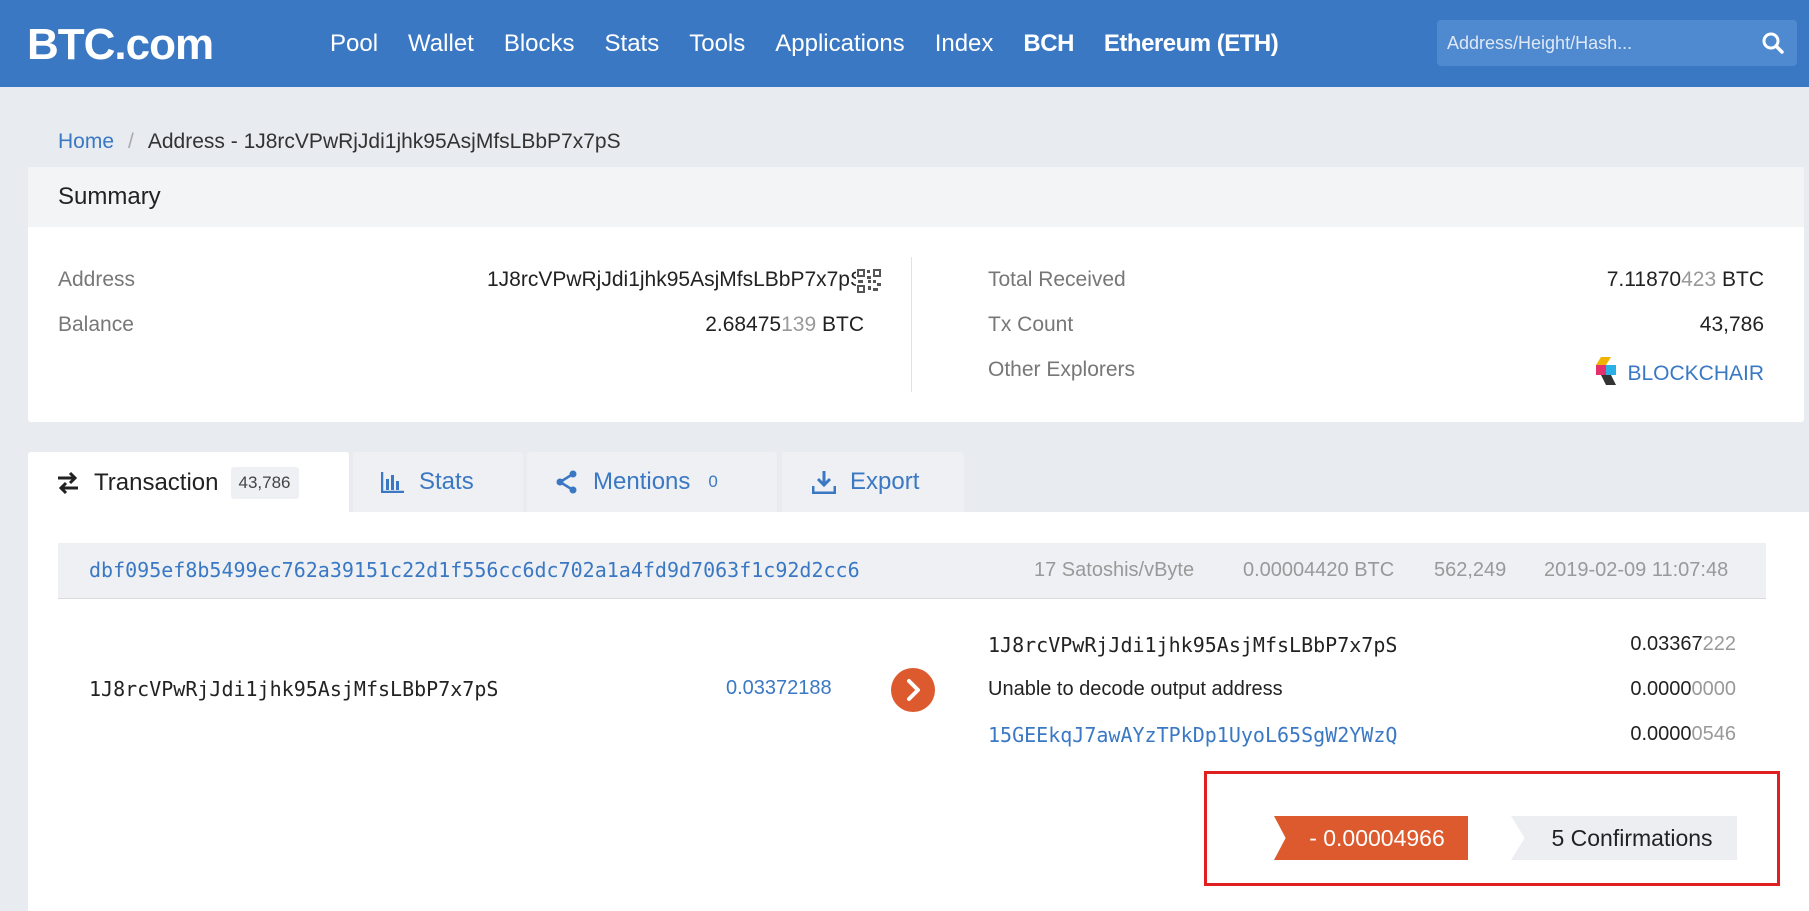 Image resolution: width=1809 pixels, height=911 pixels. Describe the element at coordinates (717, 44) in the screenshot. I see `nav-tools: Tools` at that location.